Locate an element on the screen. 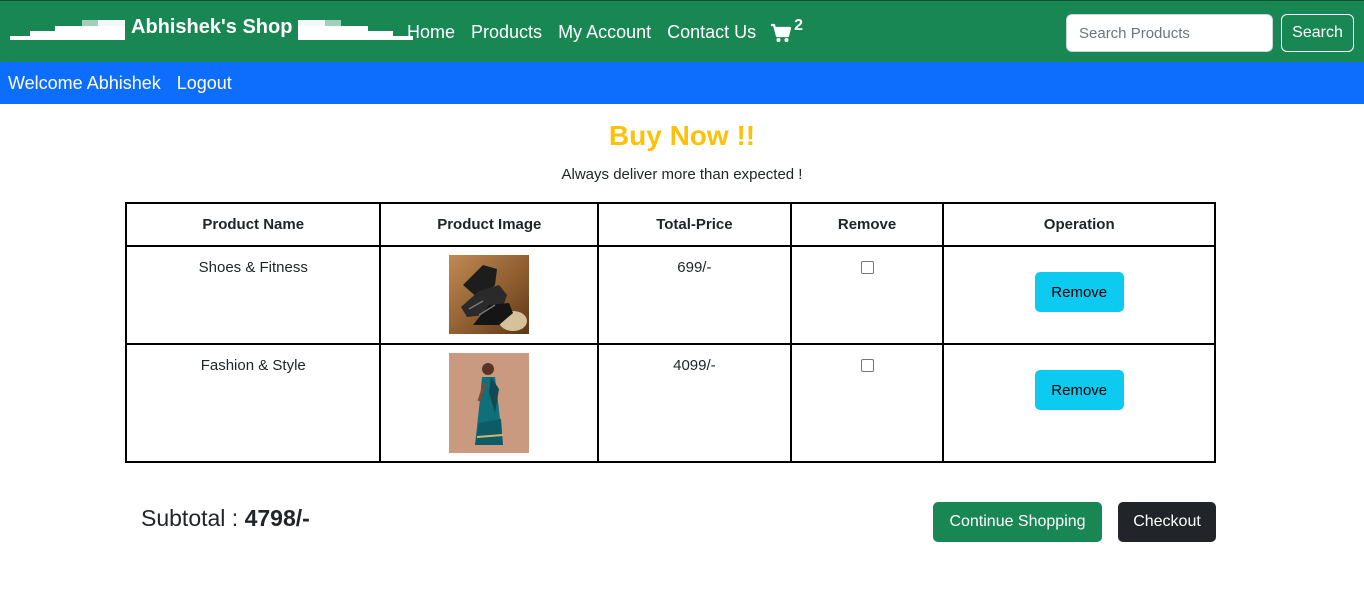  header-operation: Operation is located at coordinates (1079, 224).